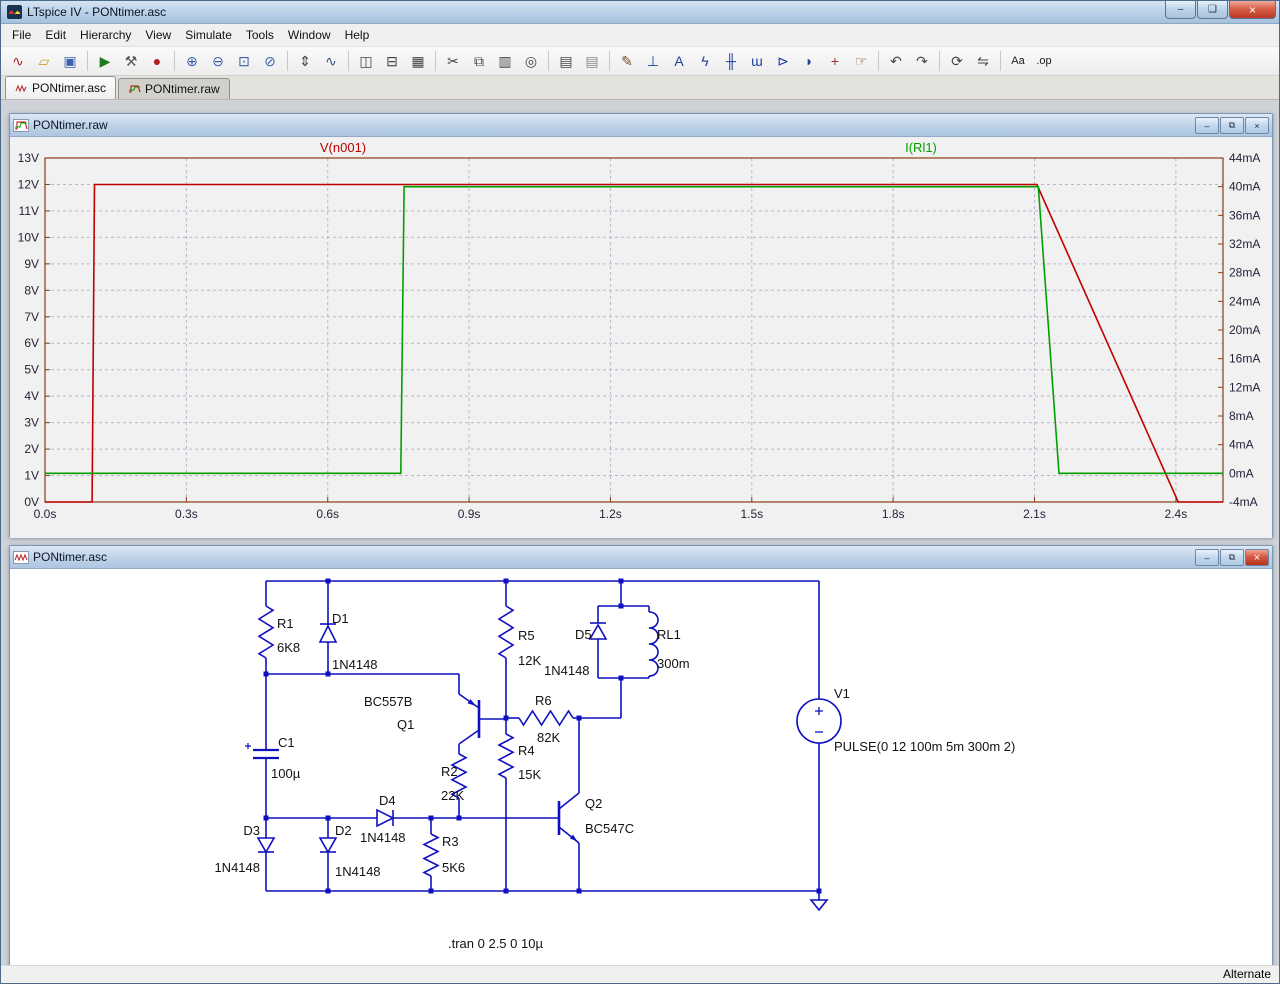 Image resolution: width=1280 pixels, height=984 pixels. Describe the element at coordinates (526, 635) in the screenshot. I see `schematic-label: R5` at that location.